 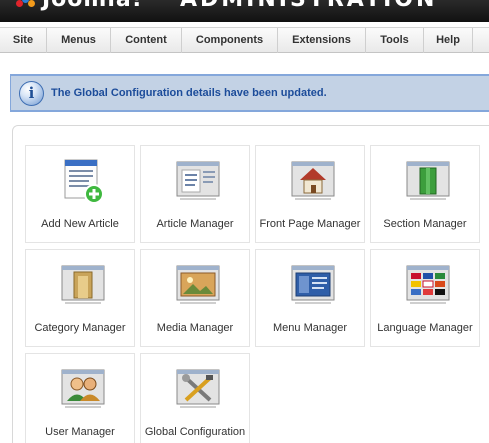 I want to click on quickicon-label: Article Manager, so click(x=195, y=224).